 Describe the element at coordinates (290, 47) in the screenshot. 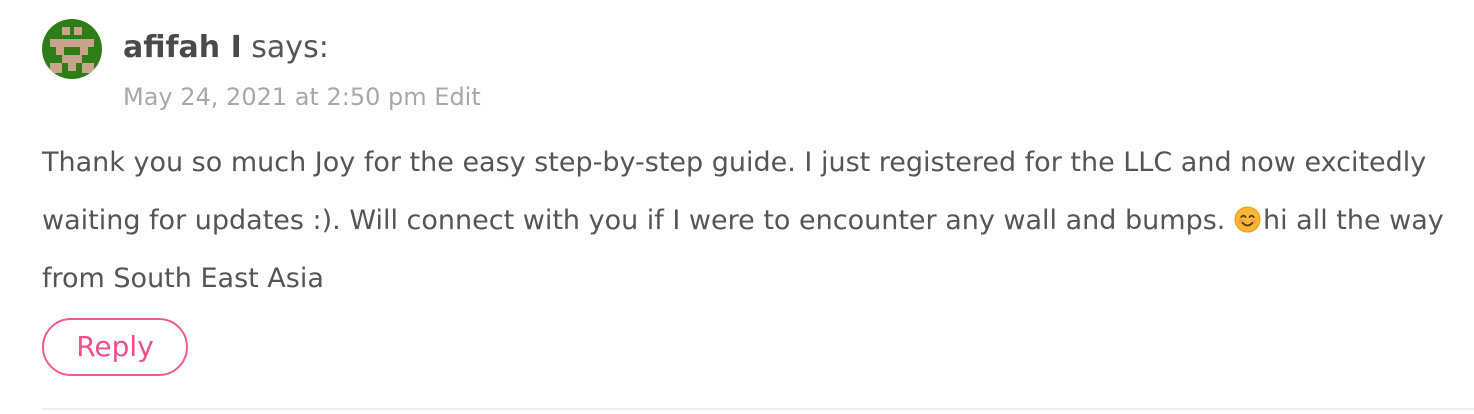

I see `says-label: says:` at that location.